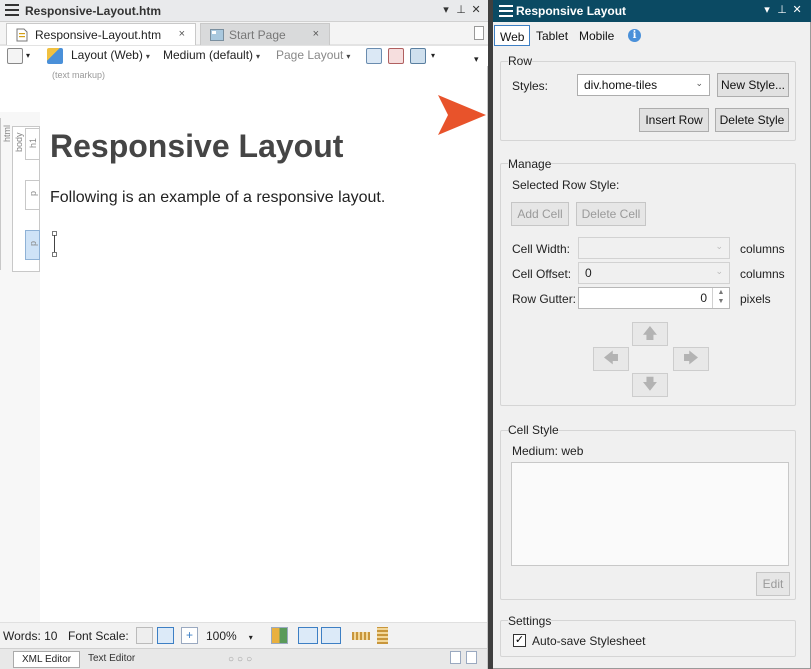 The image size is (811, 669). I want to click on panel-dropdown-icon: ▾, so click(767, 9).